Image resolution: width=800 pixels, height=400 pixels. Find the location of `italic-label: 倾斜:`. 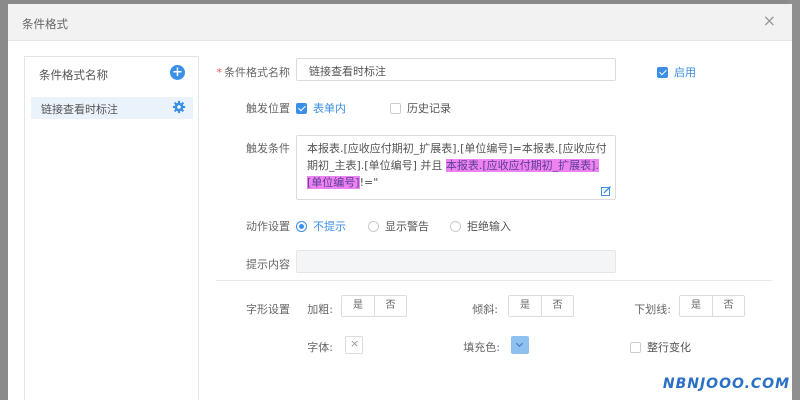

italic-label: 倾斜: is located at coordinates (485, 309).